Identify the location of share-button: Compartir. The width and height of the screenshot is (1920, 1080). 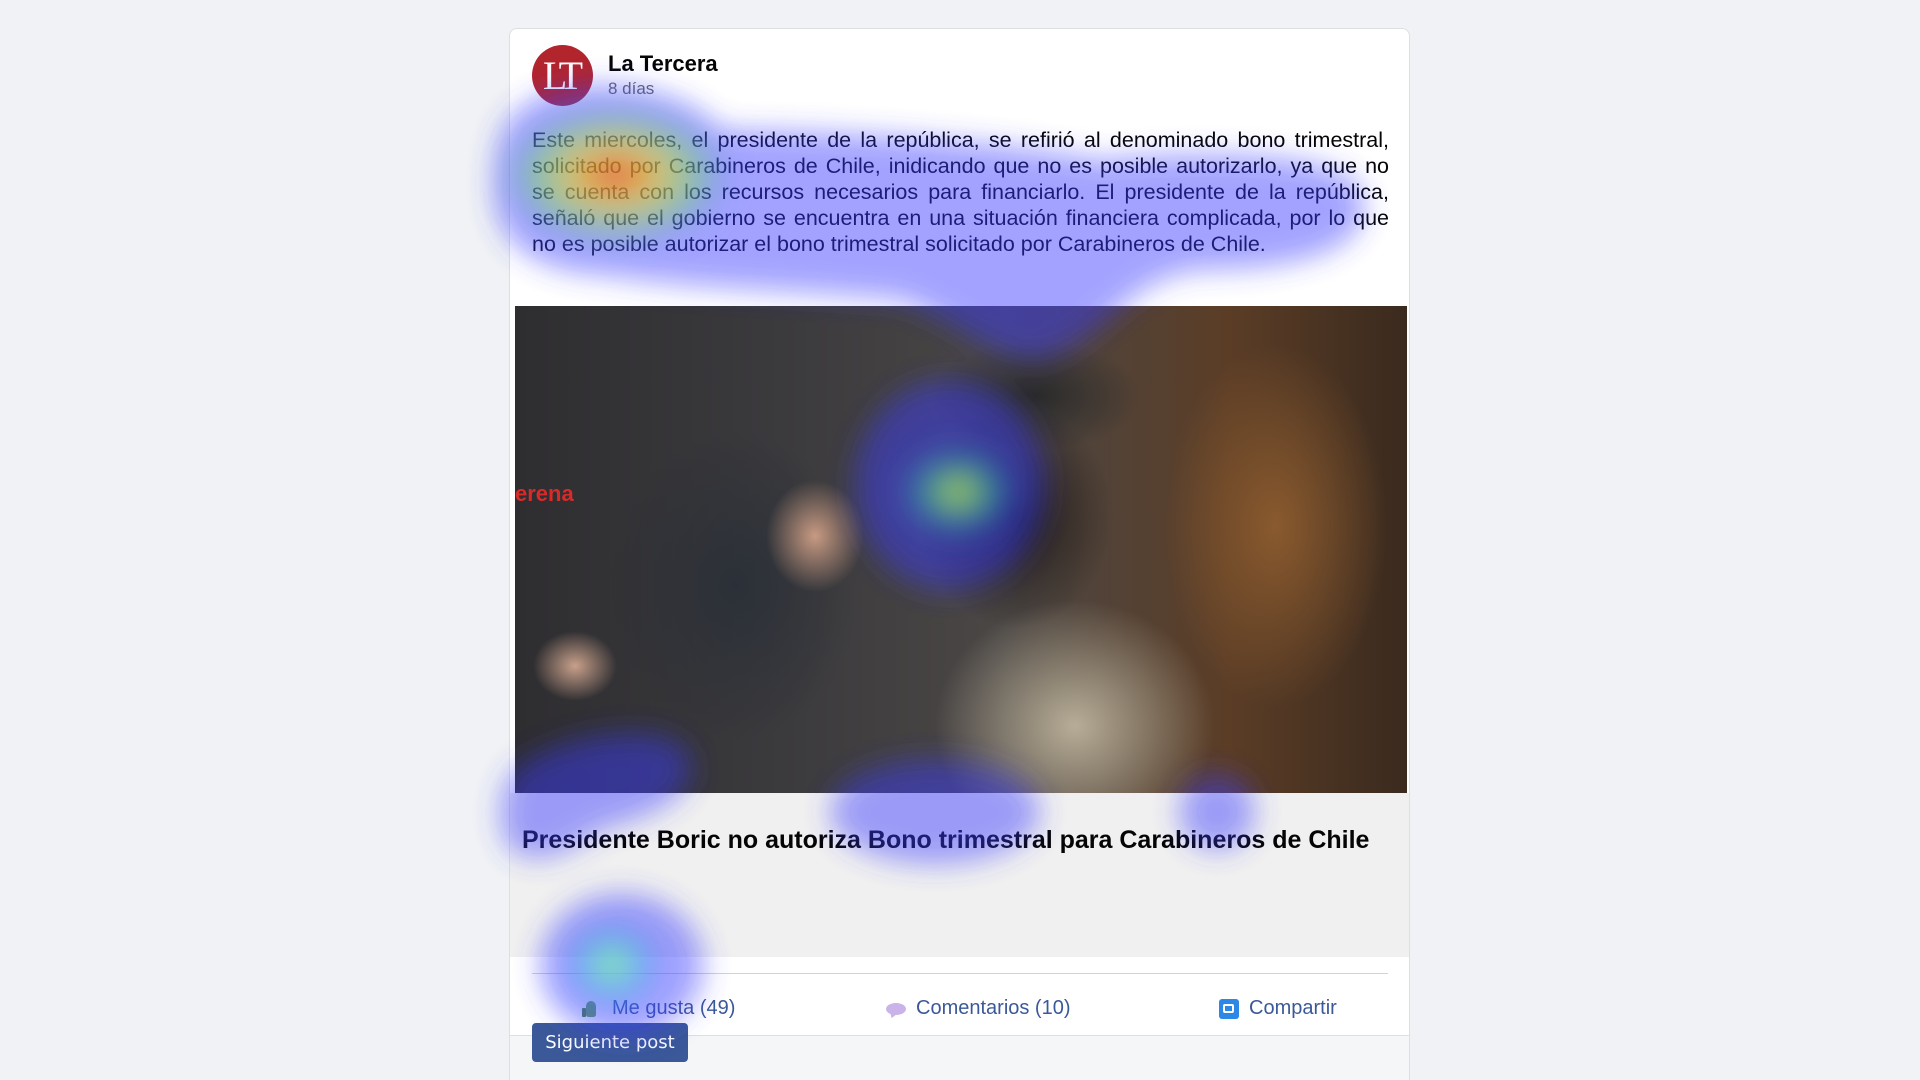
(1278, 1008).